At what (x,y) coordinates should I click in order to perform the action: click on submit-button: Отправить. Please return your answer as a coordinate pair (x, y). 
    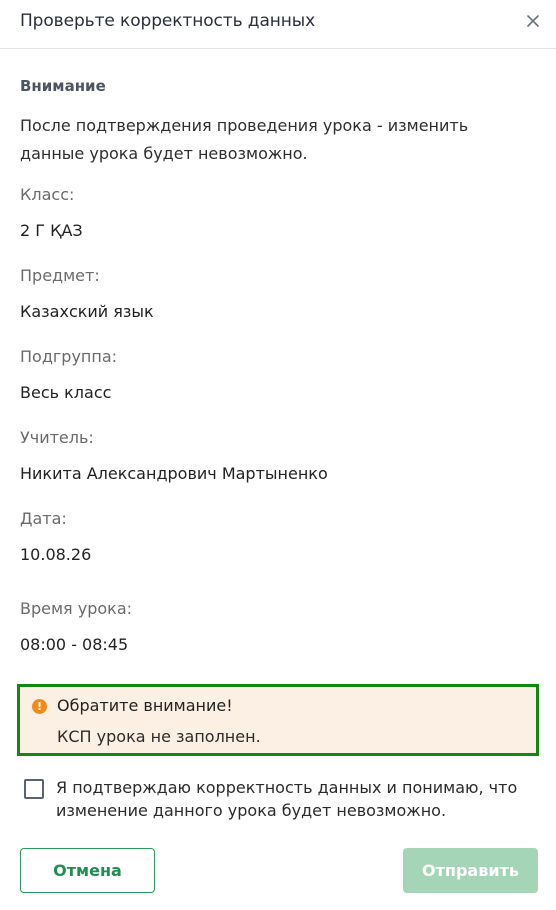
    Looking at the image, I should click on (470, 870).